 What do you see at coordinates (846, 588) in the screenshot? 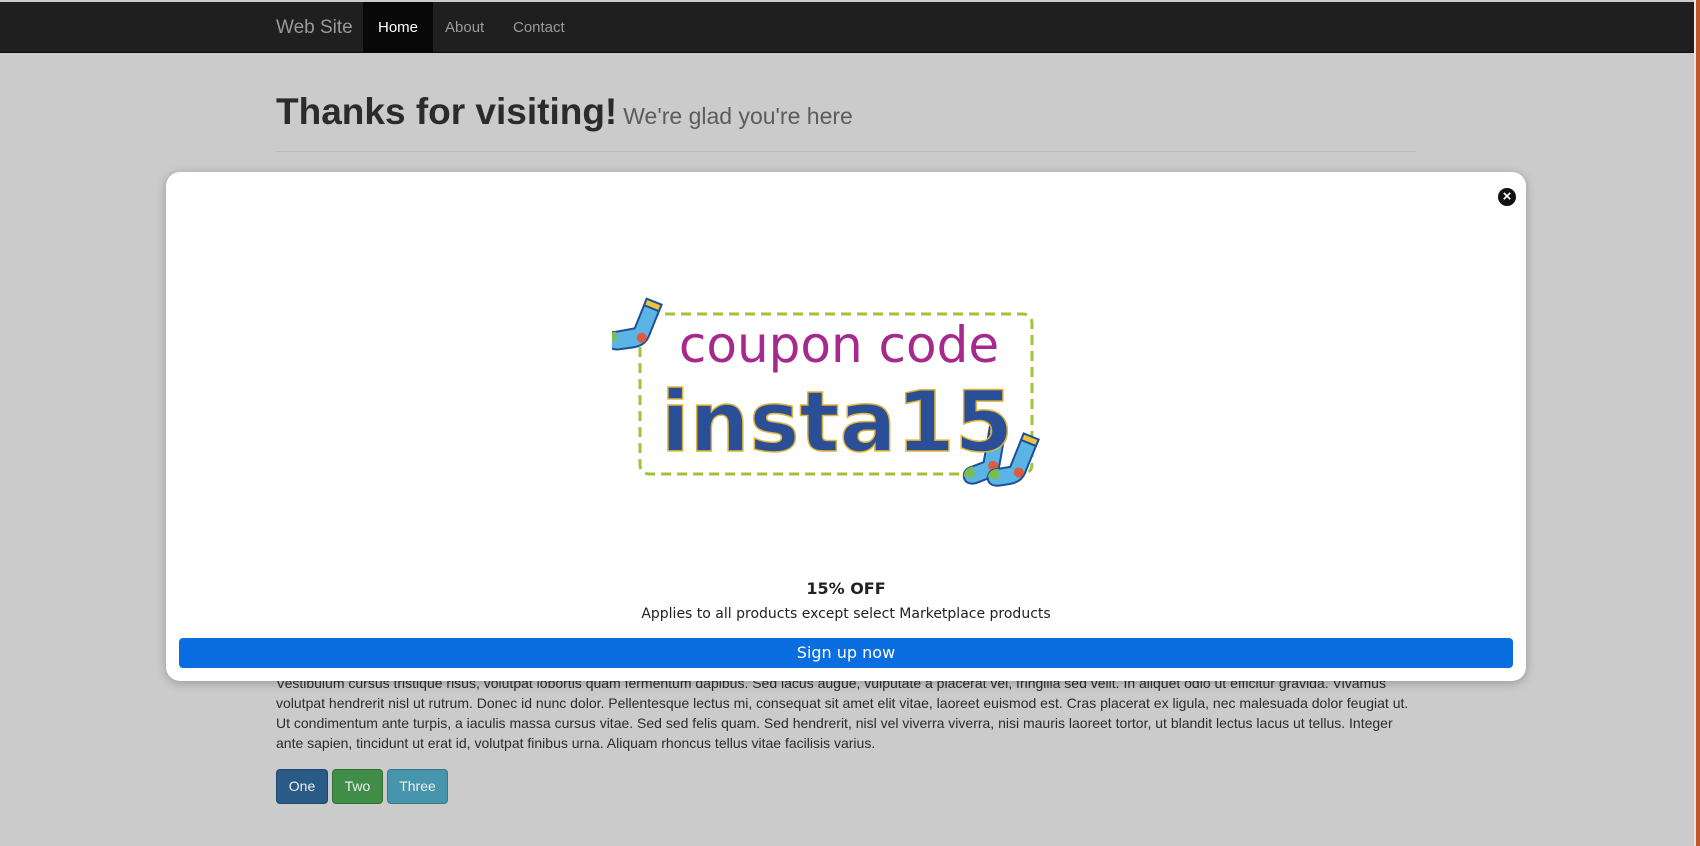
I see `offer-title: 15% OFF` at bounding box center [846, 588].